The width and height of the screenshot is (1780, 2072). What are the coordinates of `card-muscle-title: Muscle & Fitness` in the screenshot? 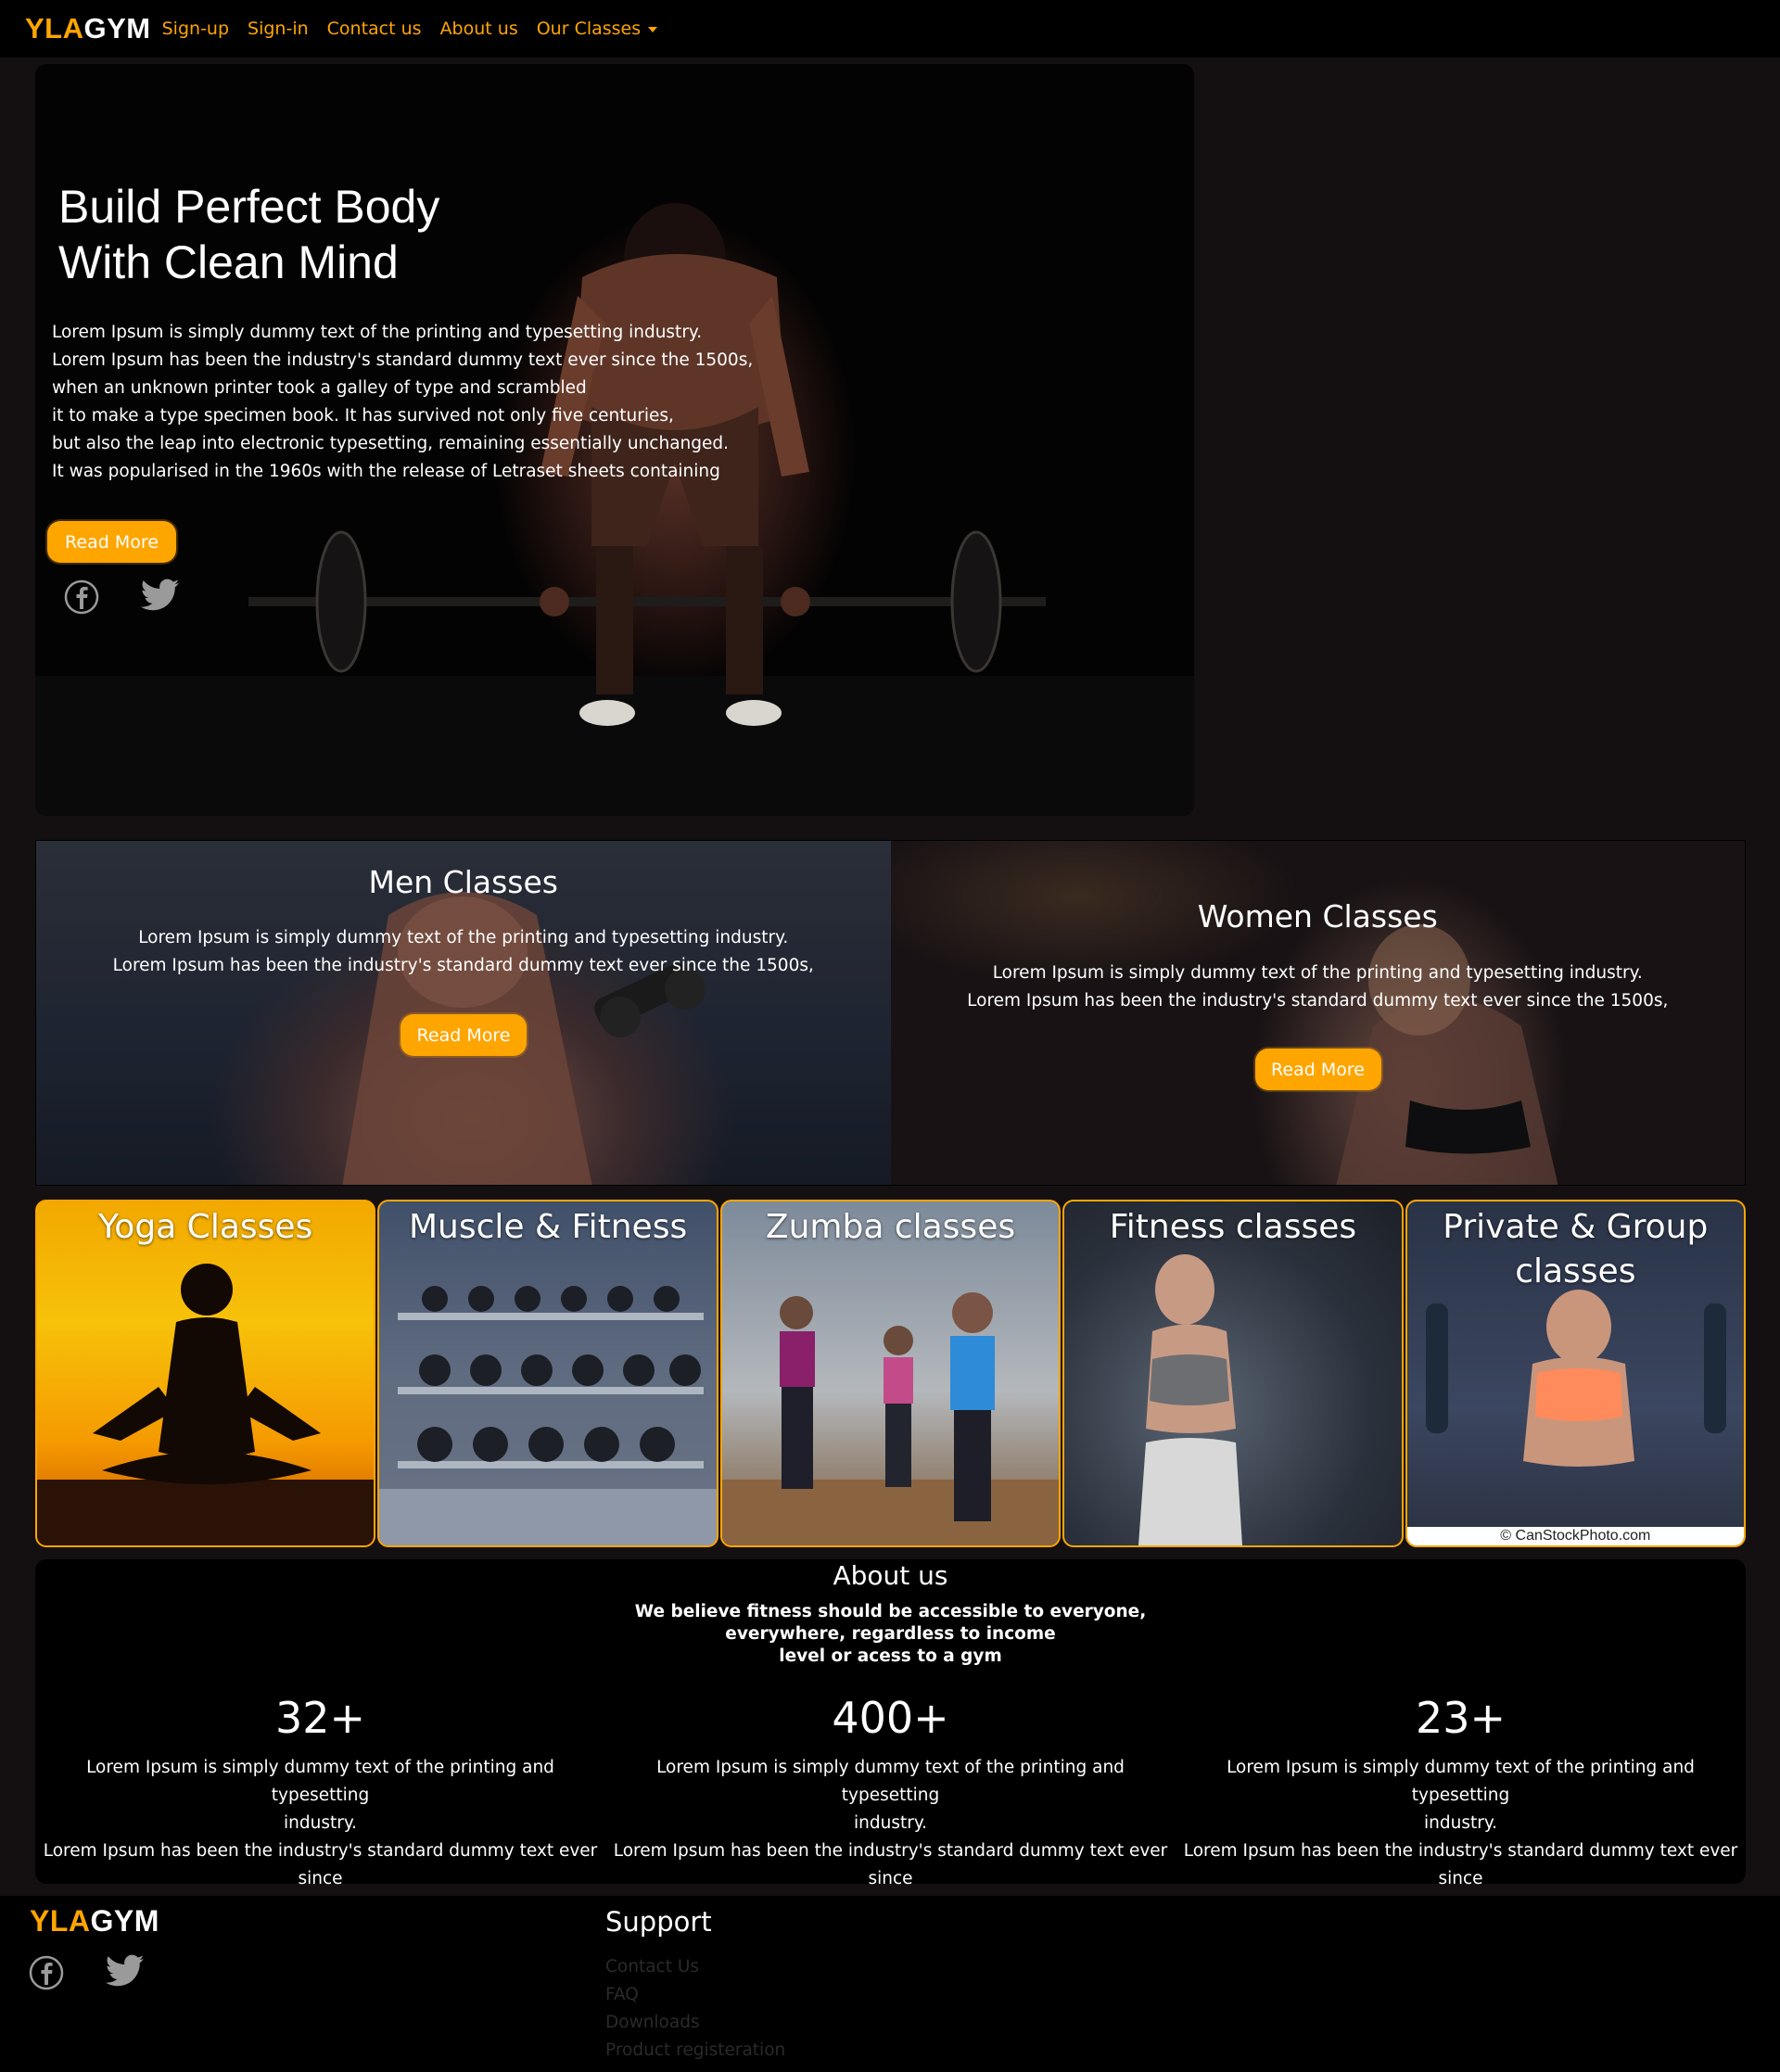 It's located at (548, 1227).